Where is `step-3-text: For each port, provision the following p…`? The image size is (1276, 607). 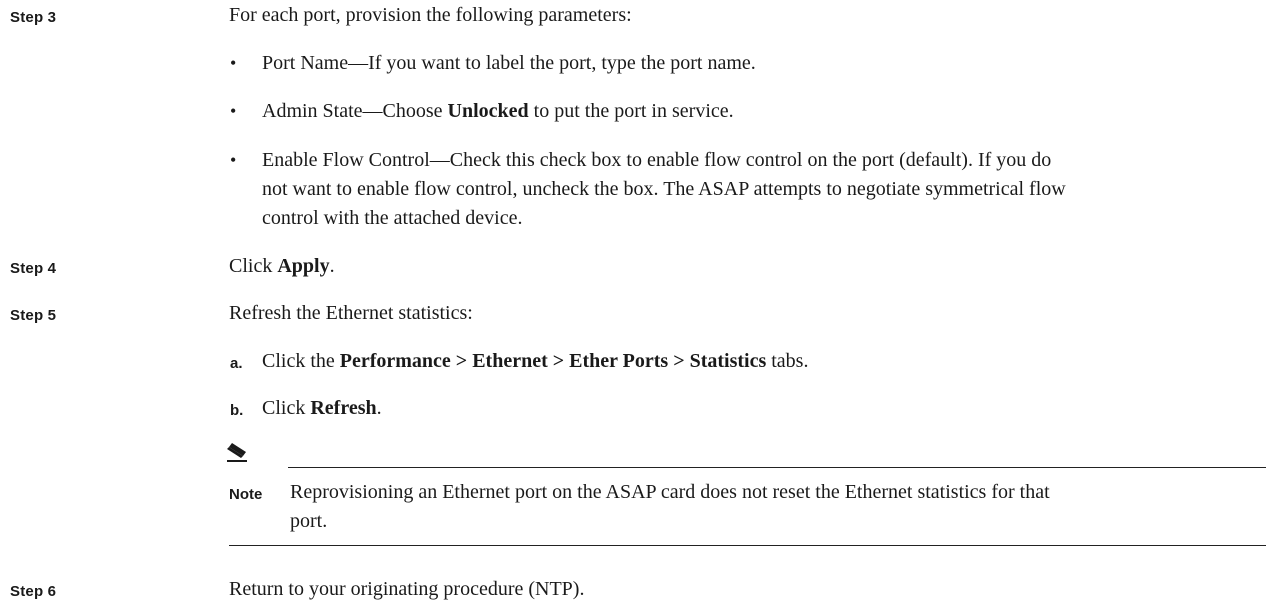
step-3-text: For each port, provision the following p… is located at coordinates (430, 15).